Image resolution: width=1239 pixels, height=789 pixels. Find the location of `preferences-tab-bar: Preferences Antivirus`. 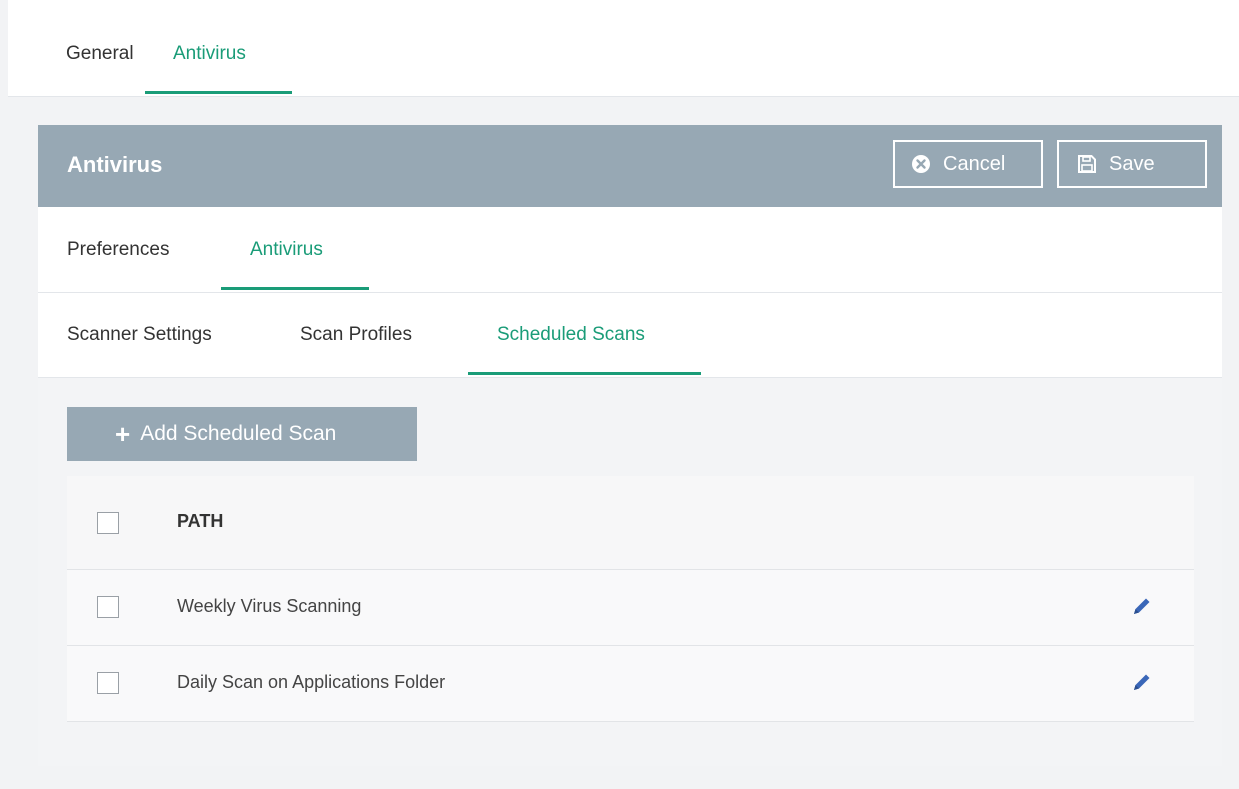

preferences-tab-bar: Preferences Antivirus is located at coordinates (630, 250).